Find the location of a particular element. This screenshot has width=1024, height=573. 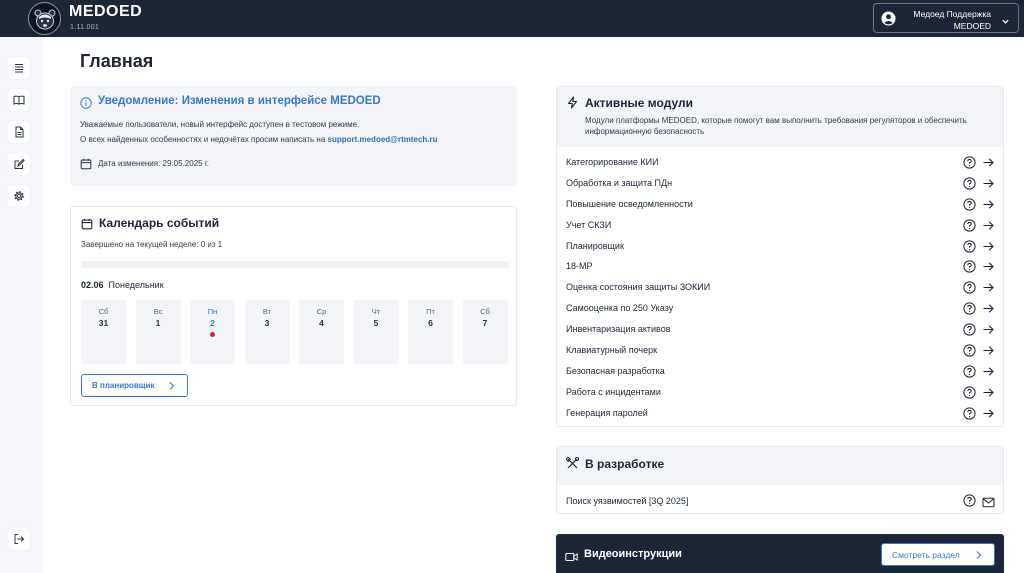

calendar-day: Чт 5 is located at coordinates (376, 332).